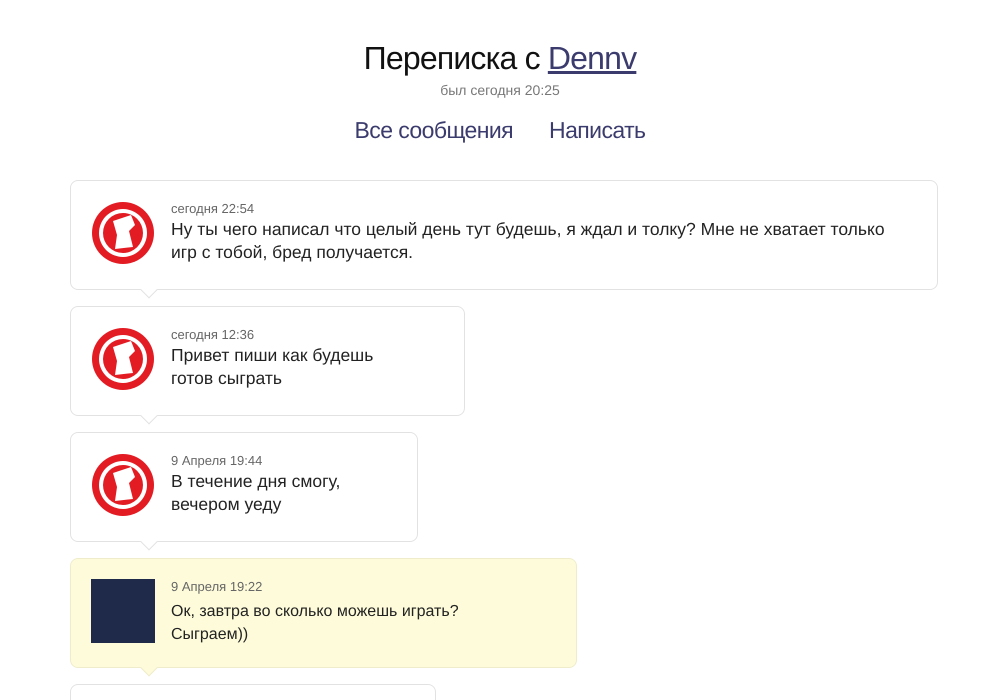 The width and height of the screenshot is (1000, 700). I want to click on message-time: 9 Апреля 19:44, so click(217, 461).